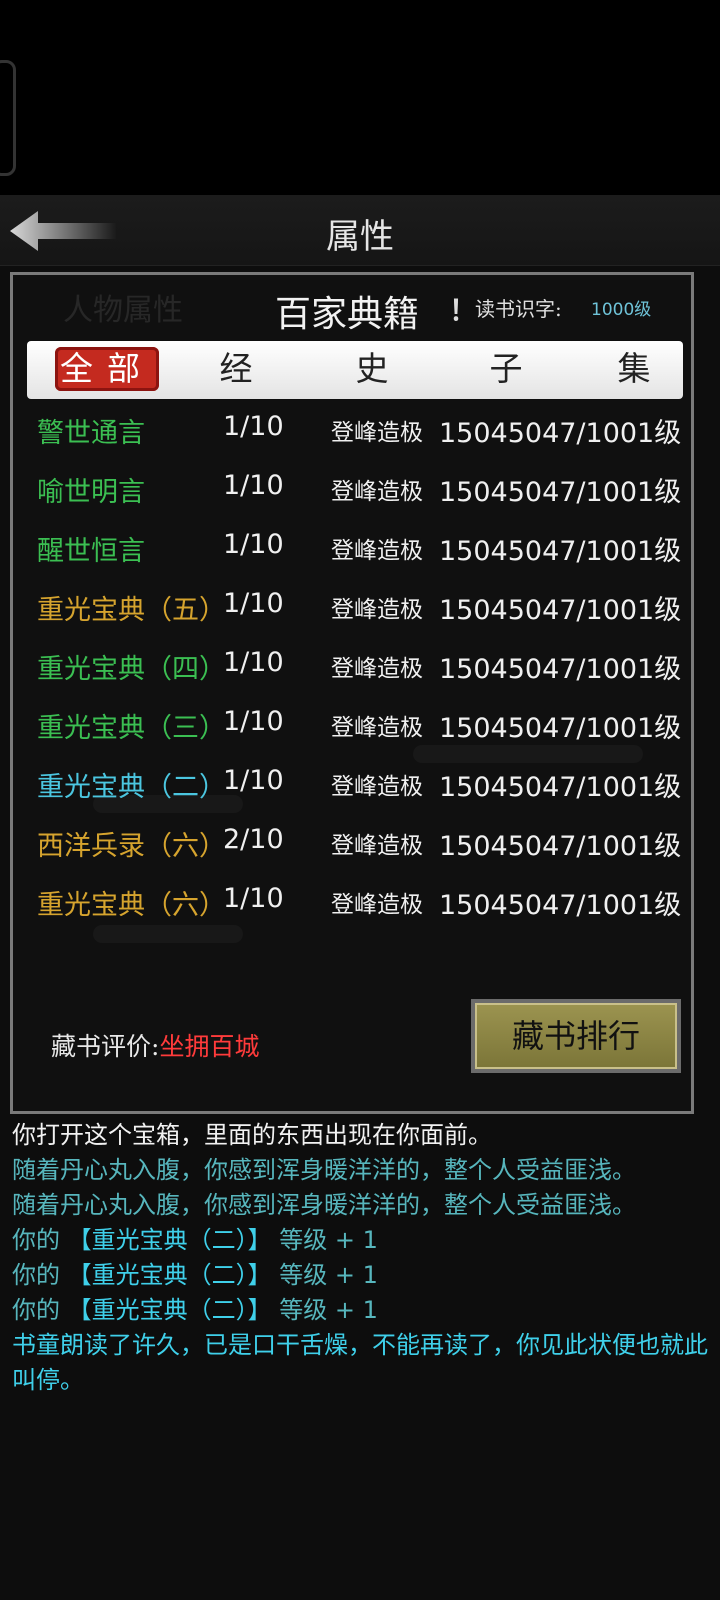  What do you see at coordinates (131, 669) in the screenshot?
I see `book-name: 重光宝典（四）` at bounding box center [131, 669].